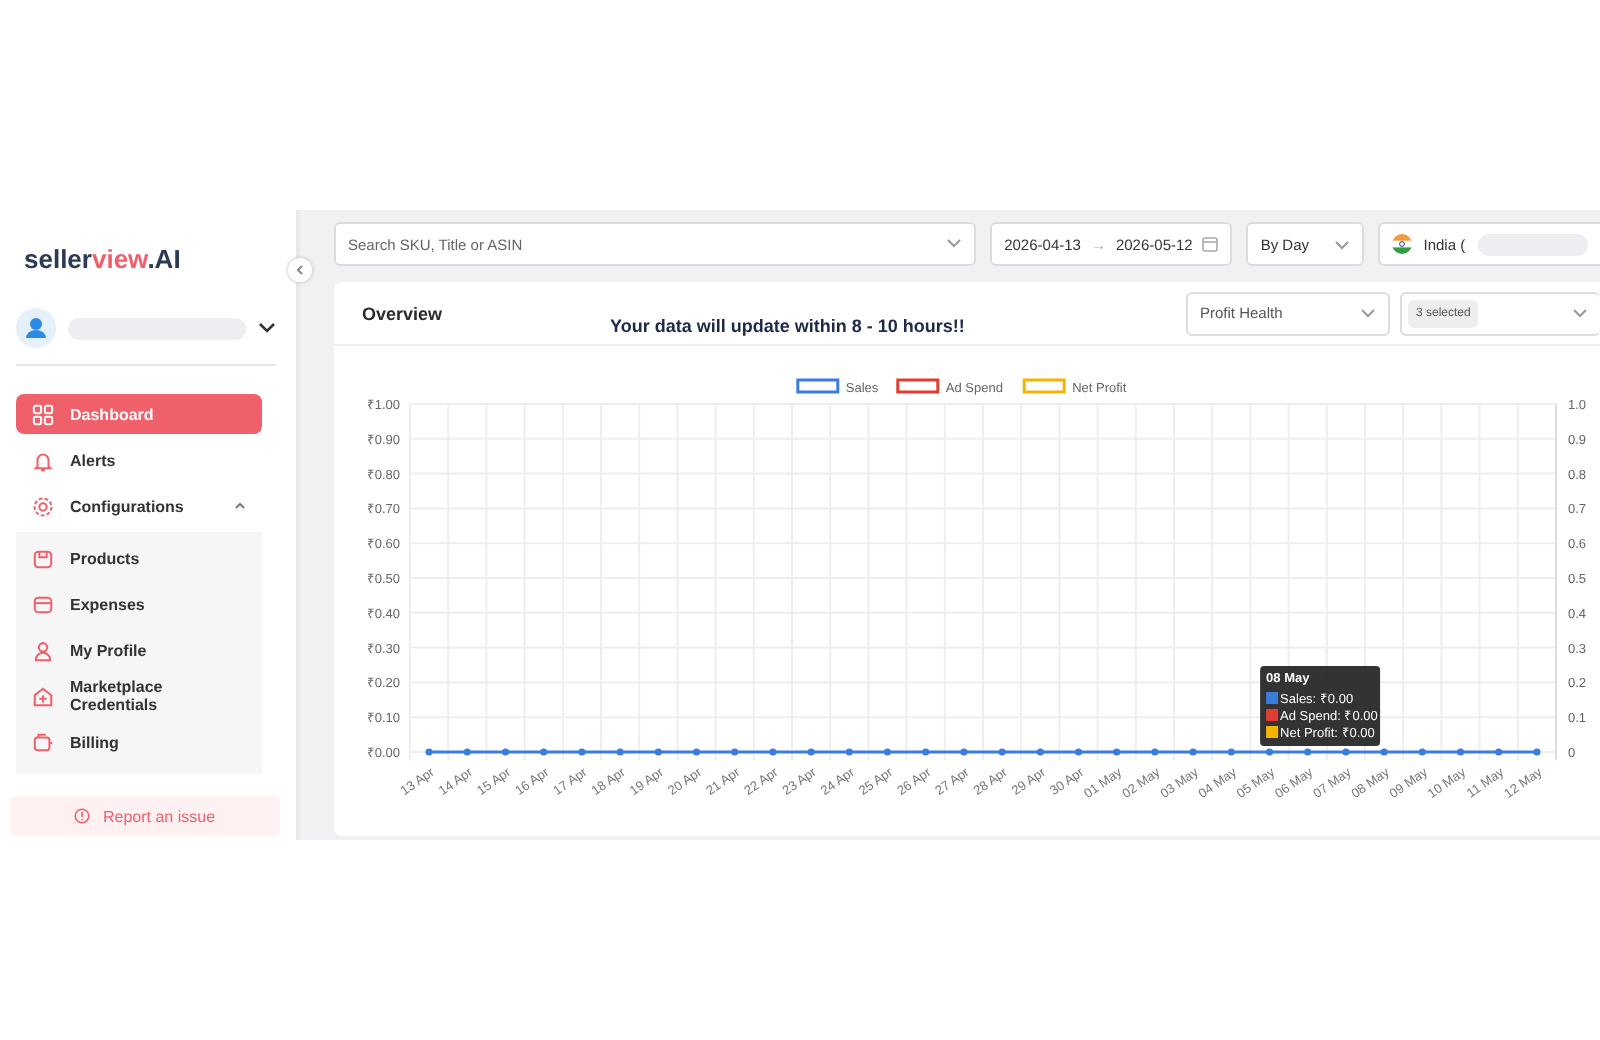  Describe the element at coordinates (240, 506) in the screenshot. I see `chevron-up-icon` at that location.